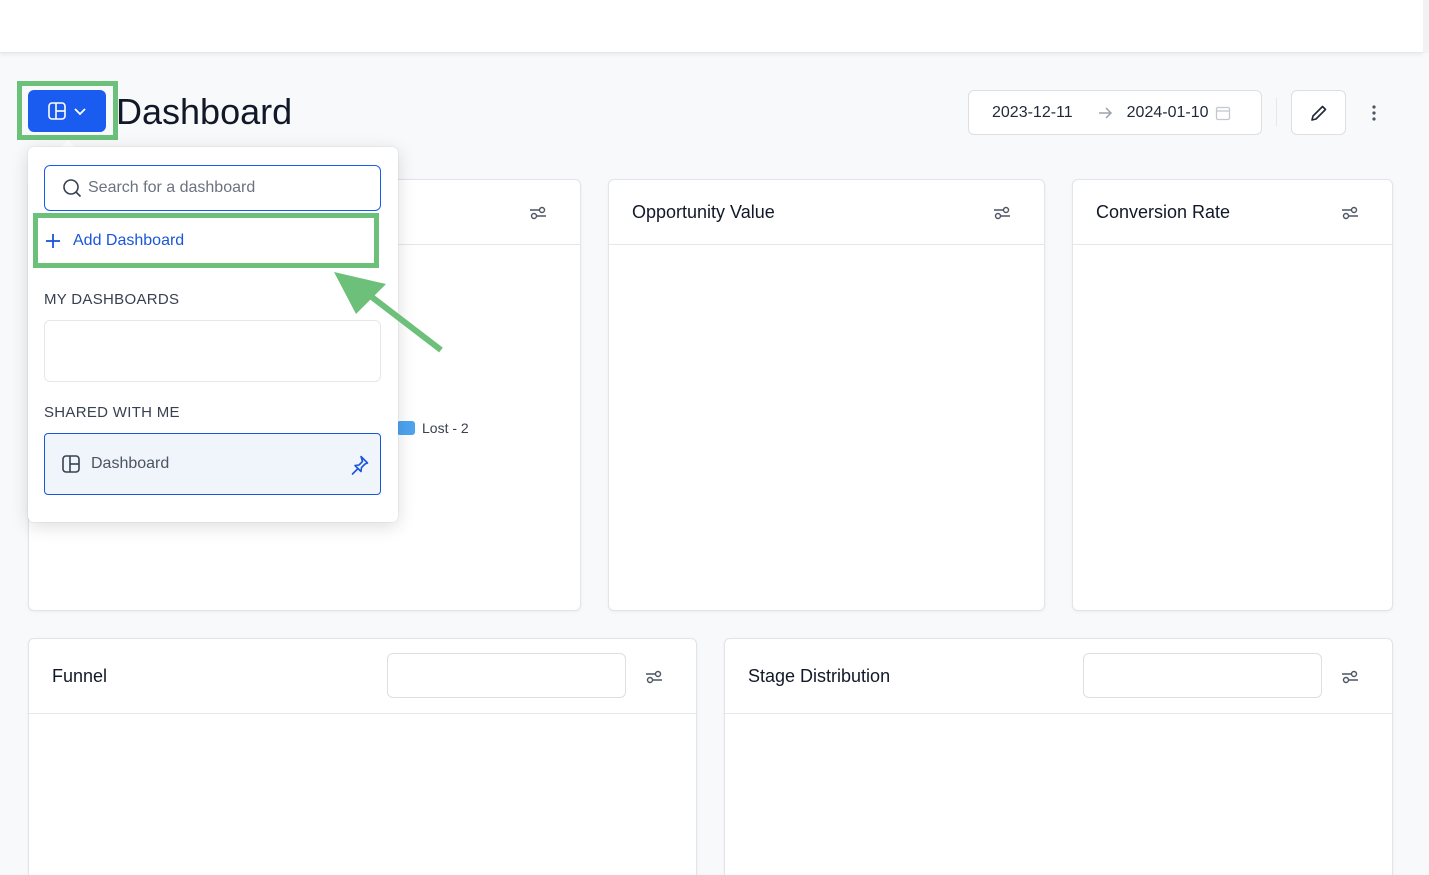 Image resolution: width=1429 pixels, height=875 pixels. What do you see at coordinates (1058, 676) in the screenshot?
I see `card-header: Stage Distribution` at bounding box center [1058, 676].